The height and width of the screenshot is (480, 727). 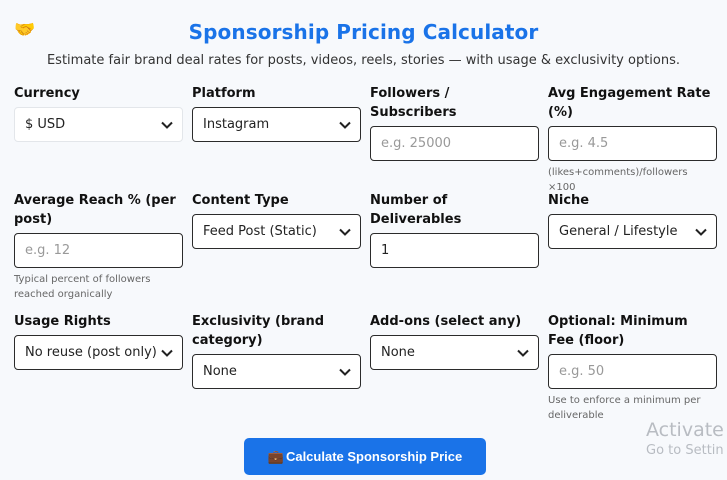 I want to click on content-type-field: Content Type Feed Post (Static), so click(x=276, y=220).